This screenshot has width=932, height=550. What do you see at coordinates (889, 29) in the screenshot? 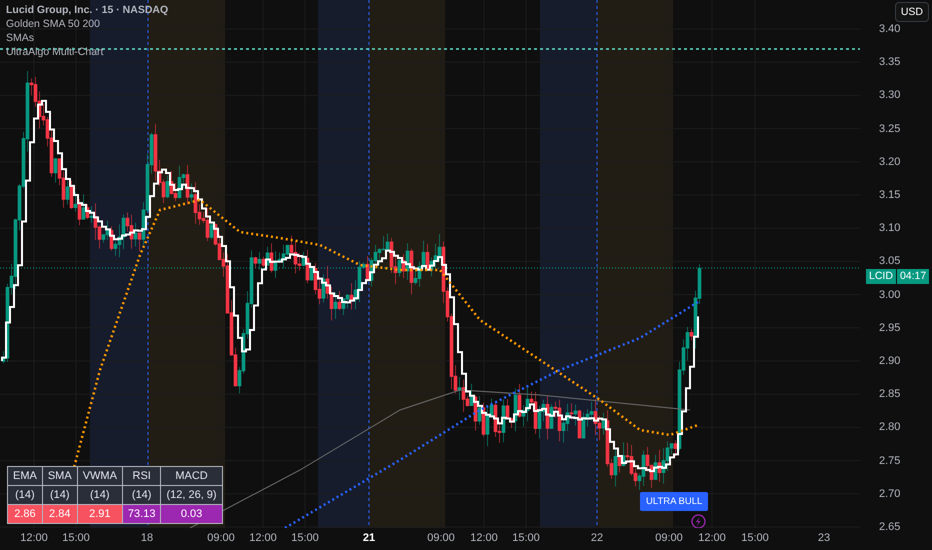
I see `price-tick-label: 3.40` at bounding box center [889, 29].